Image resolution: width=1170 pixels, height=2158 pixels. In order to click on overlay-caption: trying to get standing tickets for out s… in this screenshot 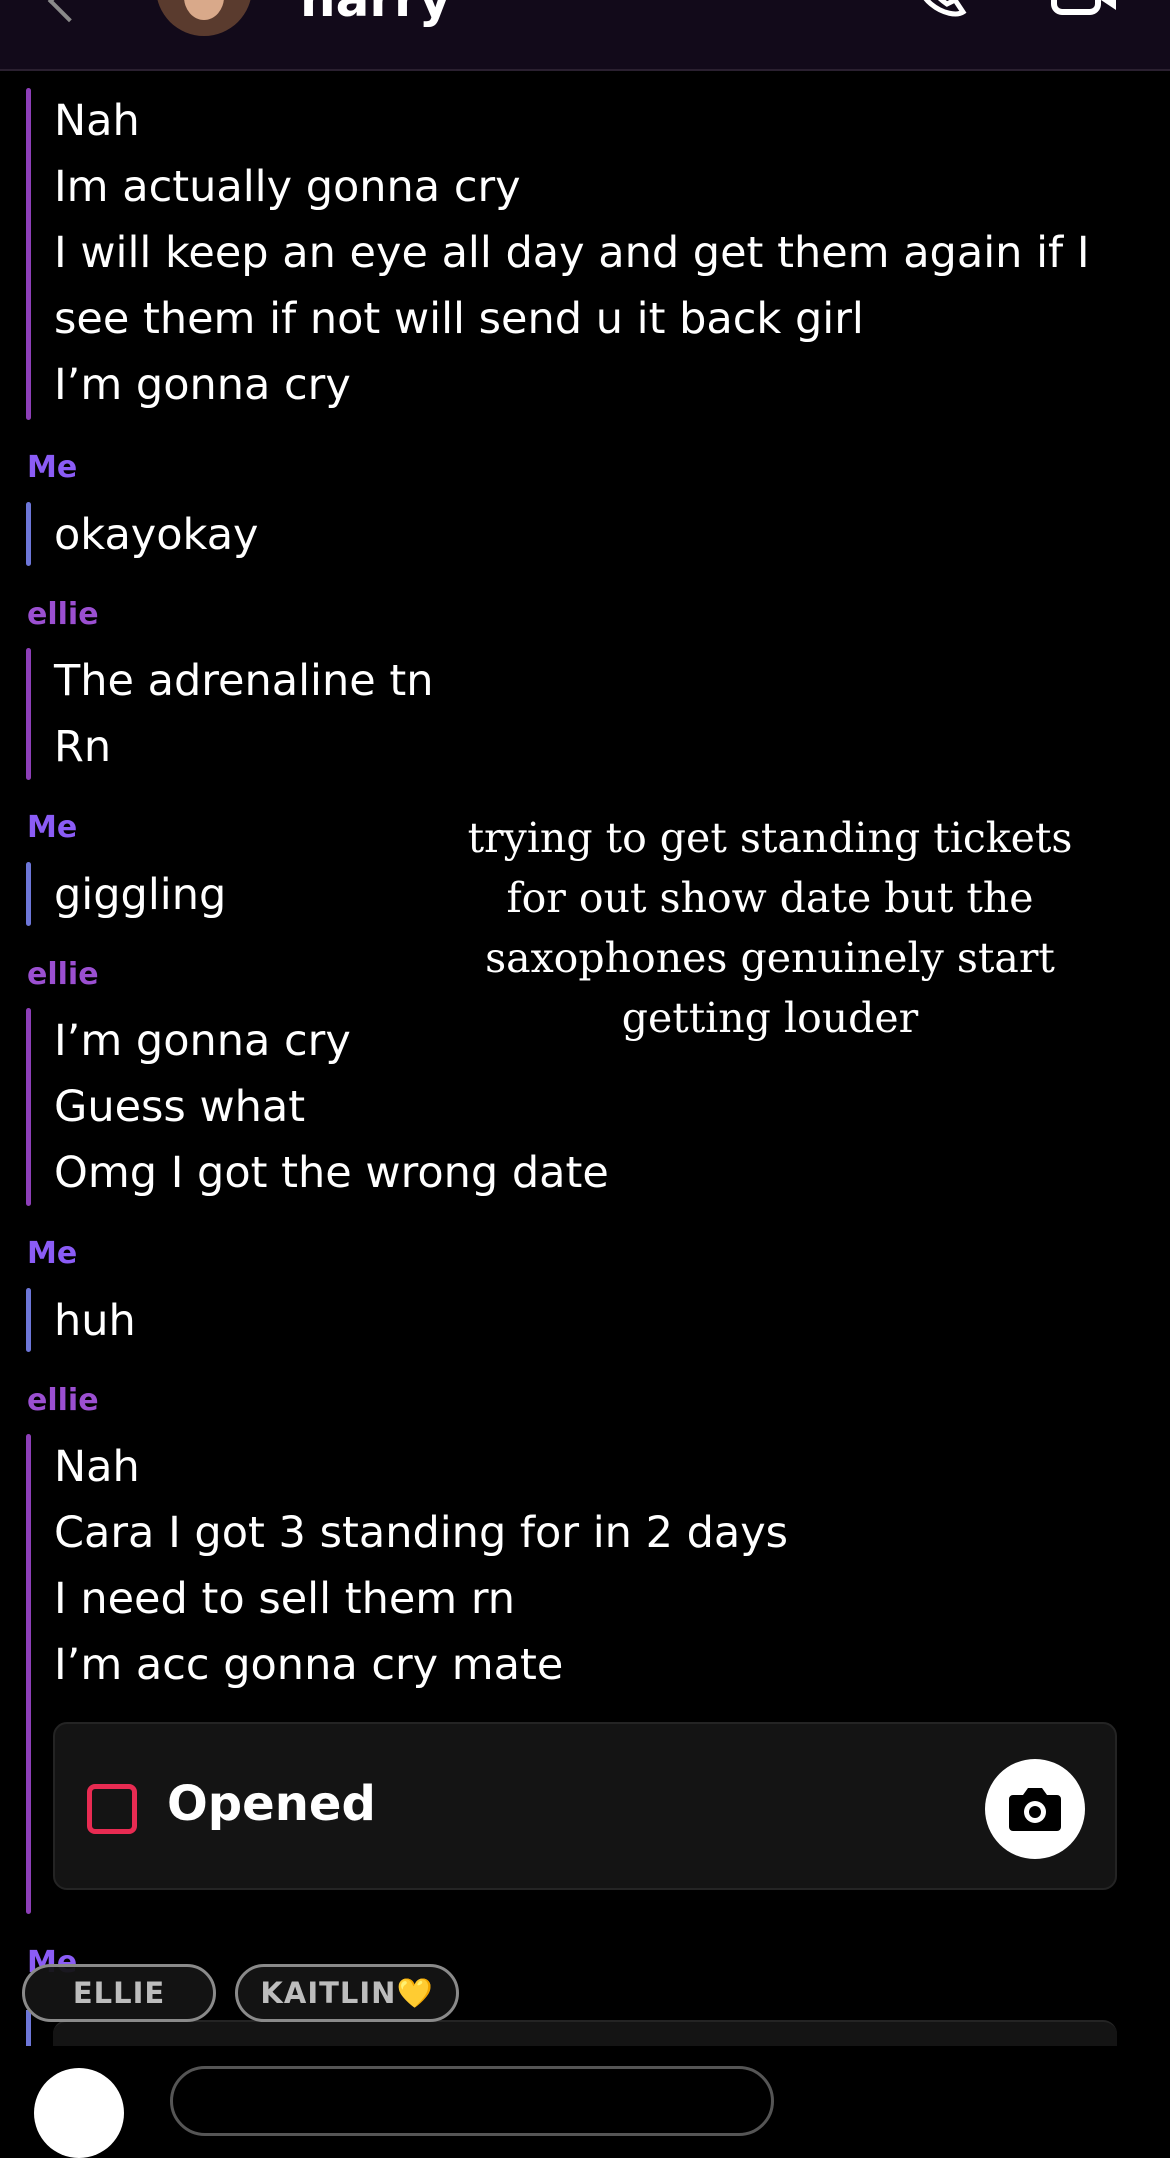, I will do `click(770, 928)`.